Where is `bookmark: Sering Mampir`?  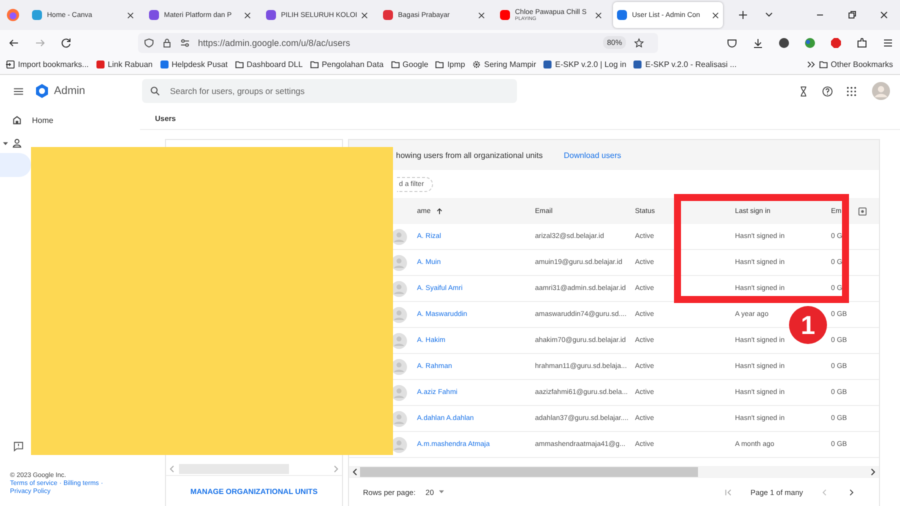 bookmark: Sering Mampir is located at coordinates (504, 64).